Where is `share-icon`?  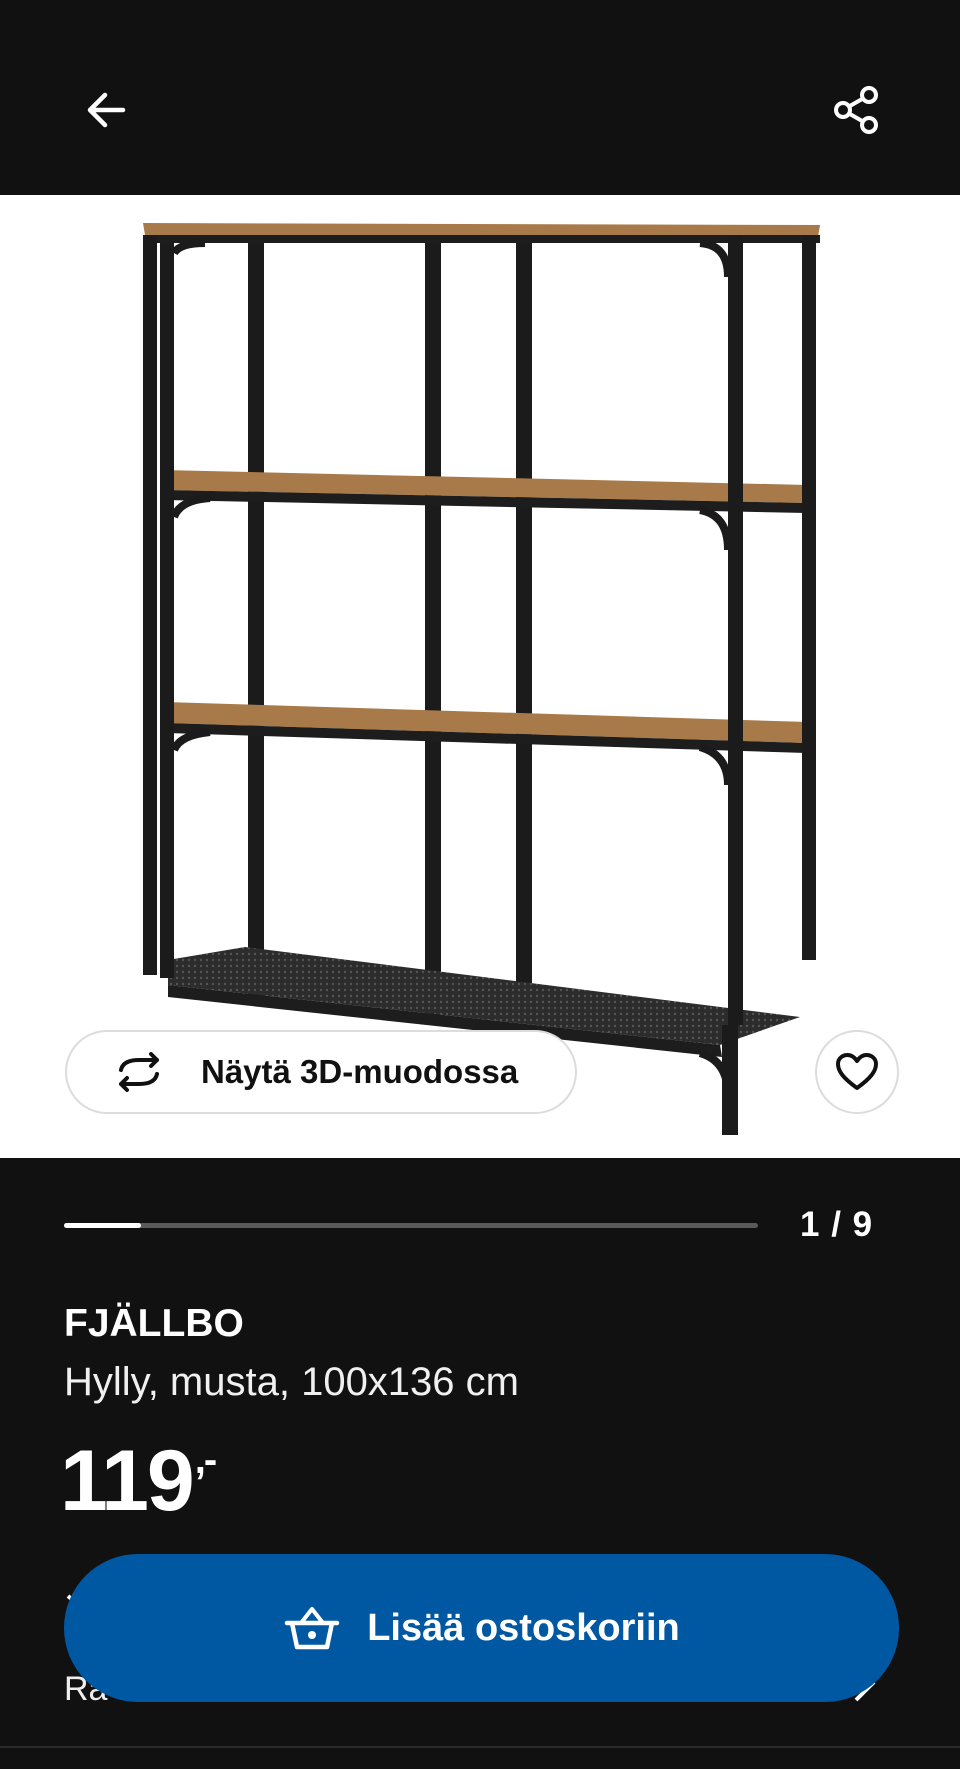
share-icon is located at coordinates (856, 110).